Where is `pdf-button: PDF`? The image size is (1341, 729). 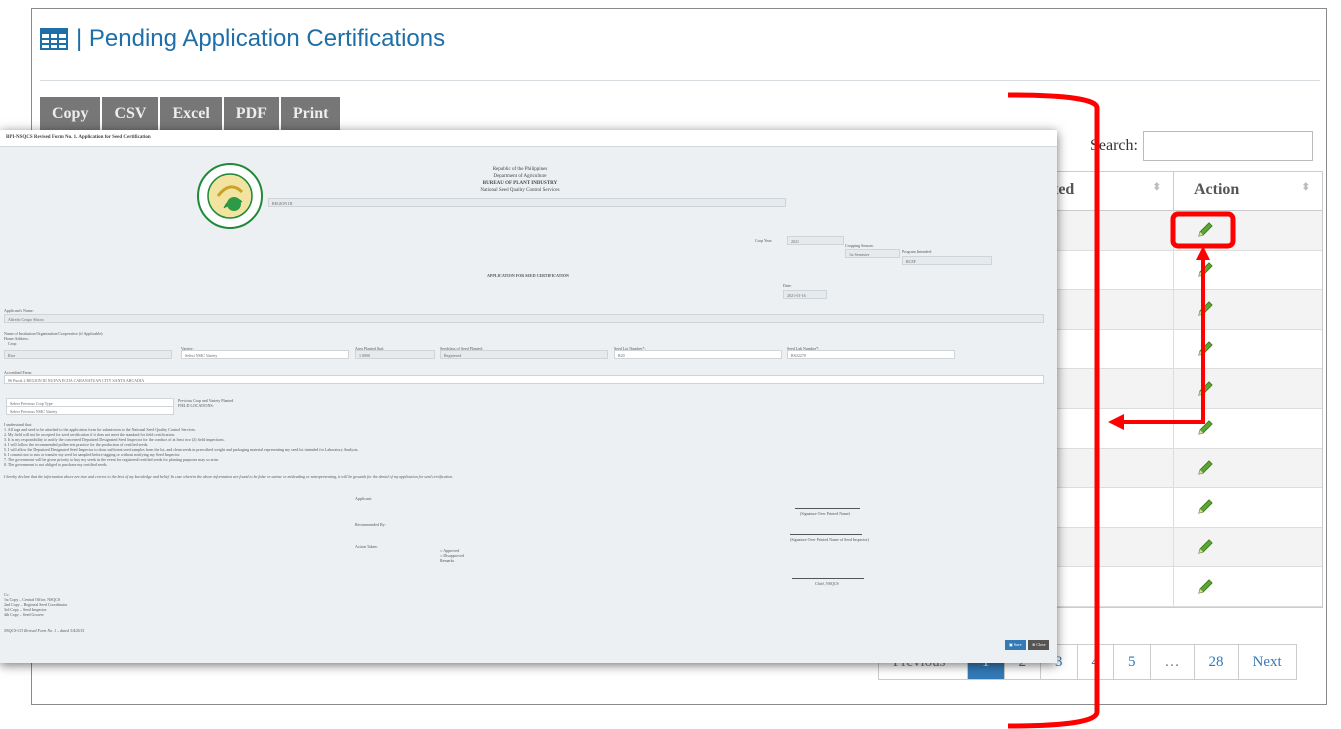 pdf-button: PDF is located at coordinates (251, 114).